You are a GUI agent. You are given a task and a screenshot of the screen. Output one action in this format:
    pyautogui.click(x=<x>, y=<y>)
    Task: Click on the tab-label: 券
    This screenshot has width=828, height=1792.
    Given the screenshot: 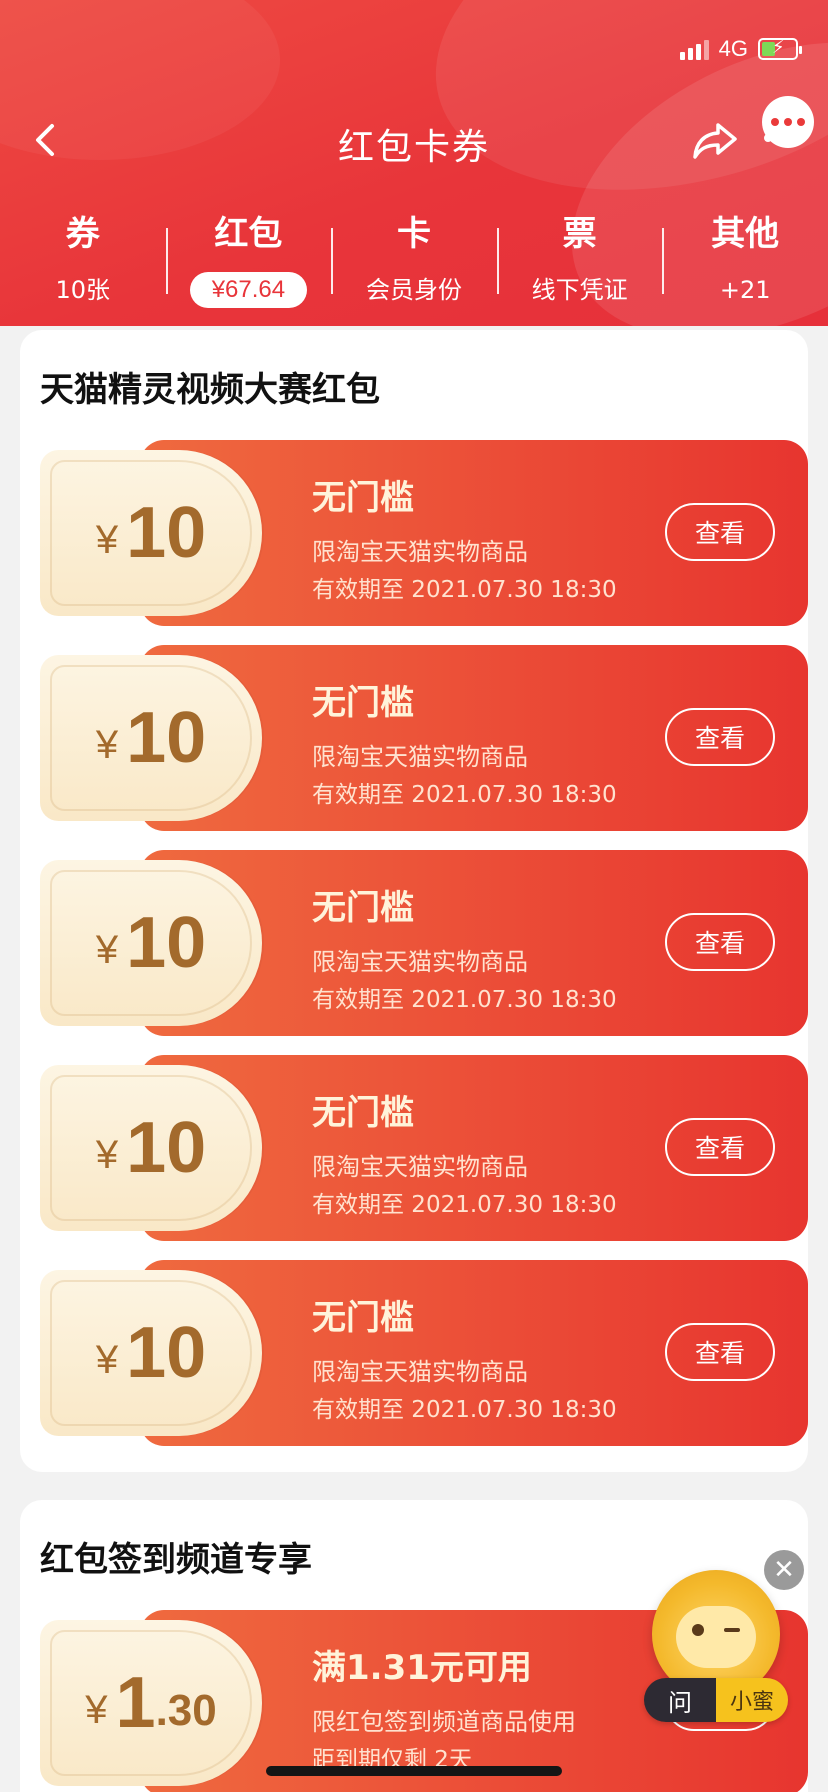 What is the action you would take?
    pyautogui.click(x=82, y=234)
    